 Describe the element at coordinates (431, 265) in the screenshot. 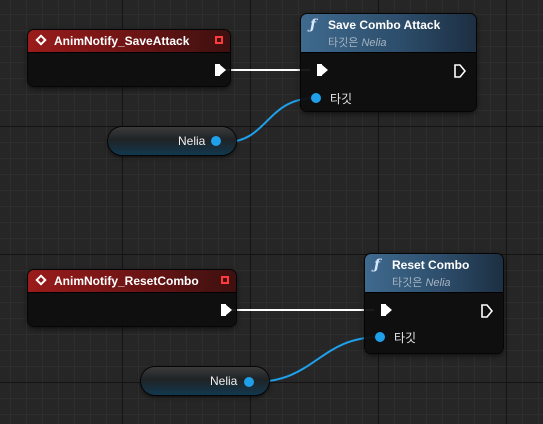

I see `function-node-title: Reset Combo` at that location.